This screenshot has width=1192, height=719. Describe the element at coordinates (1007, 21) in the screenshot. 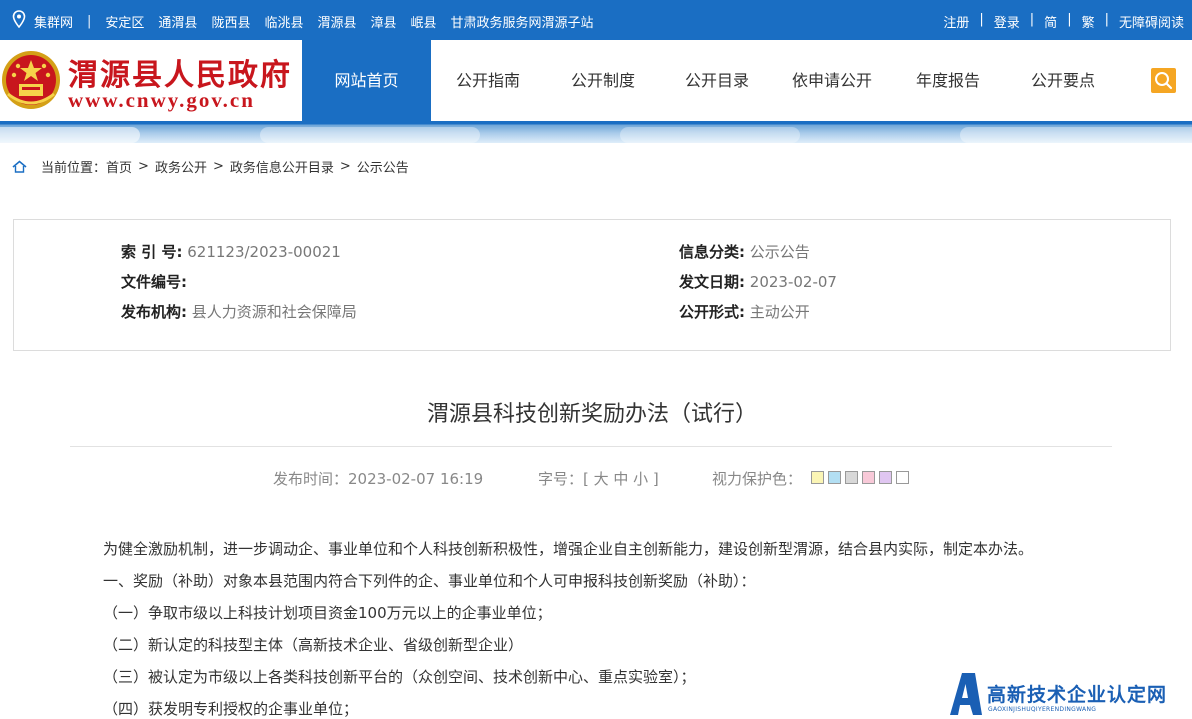

I see `login-link: 登录` at that location.